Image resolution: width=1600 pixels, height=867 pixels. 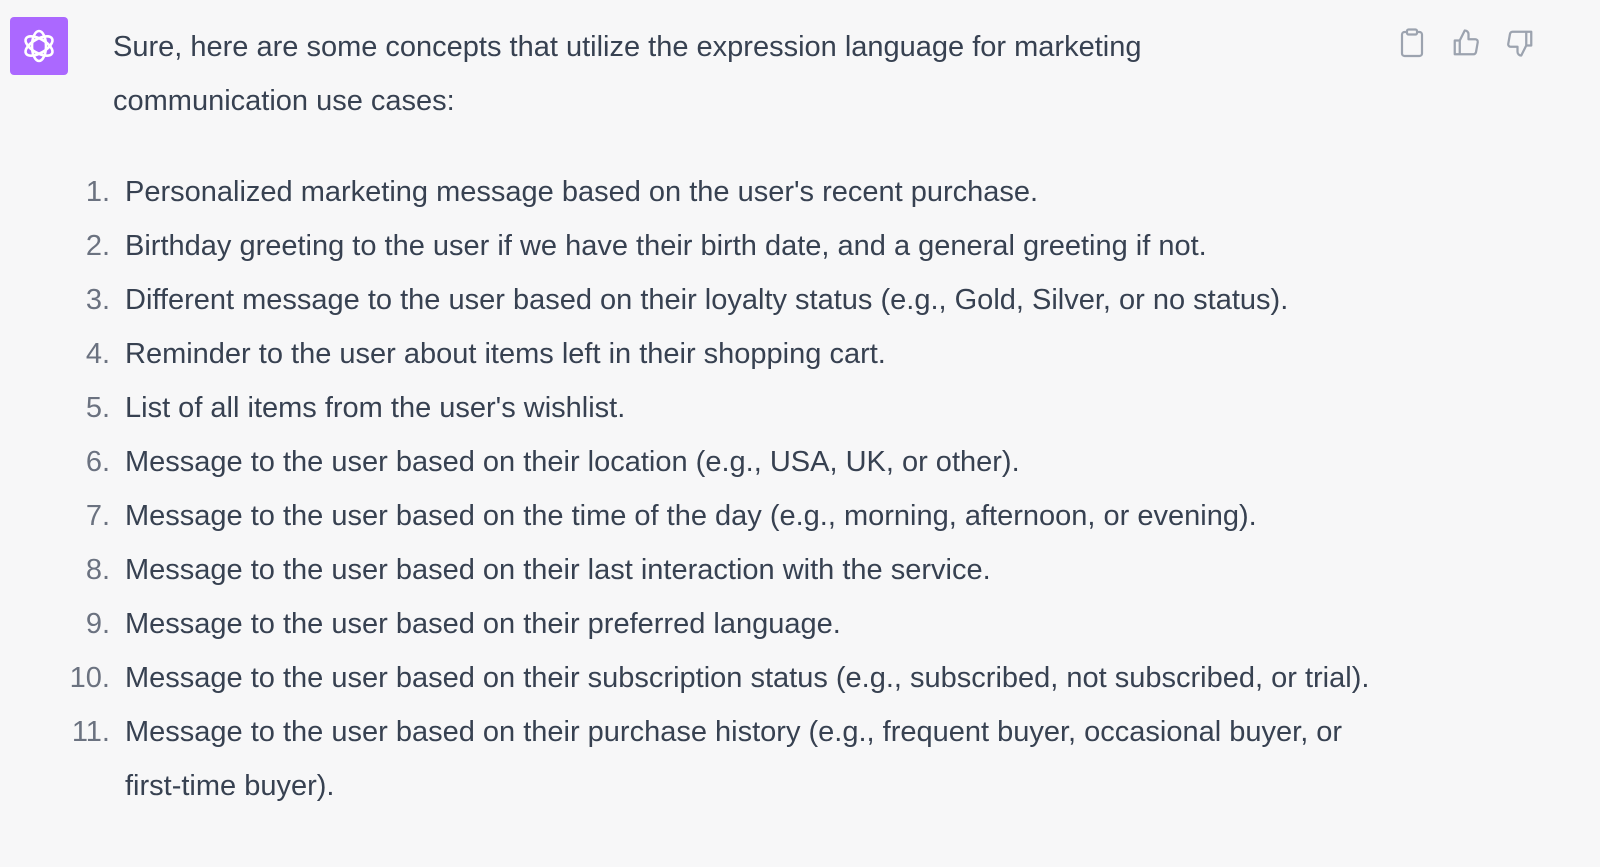 I want to click on thumbs-down-icon, so click(x=1520, y=43).